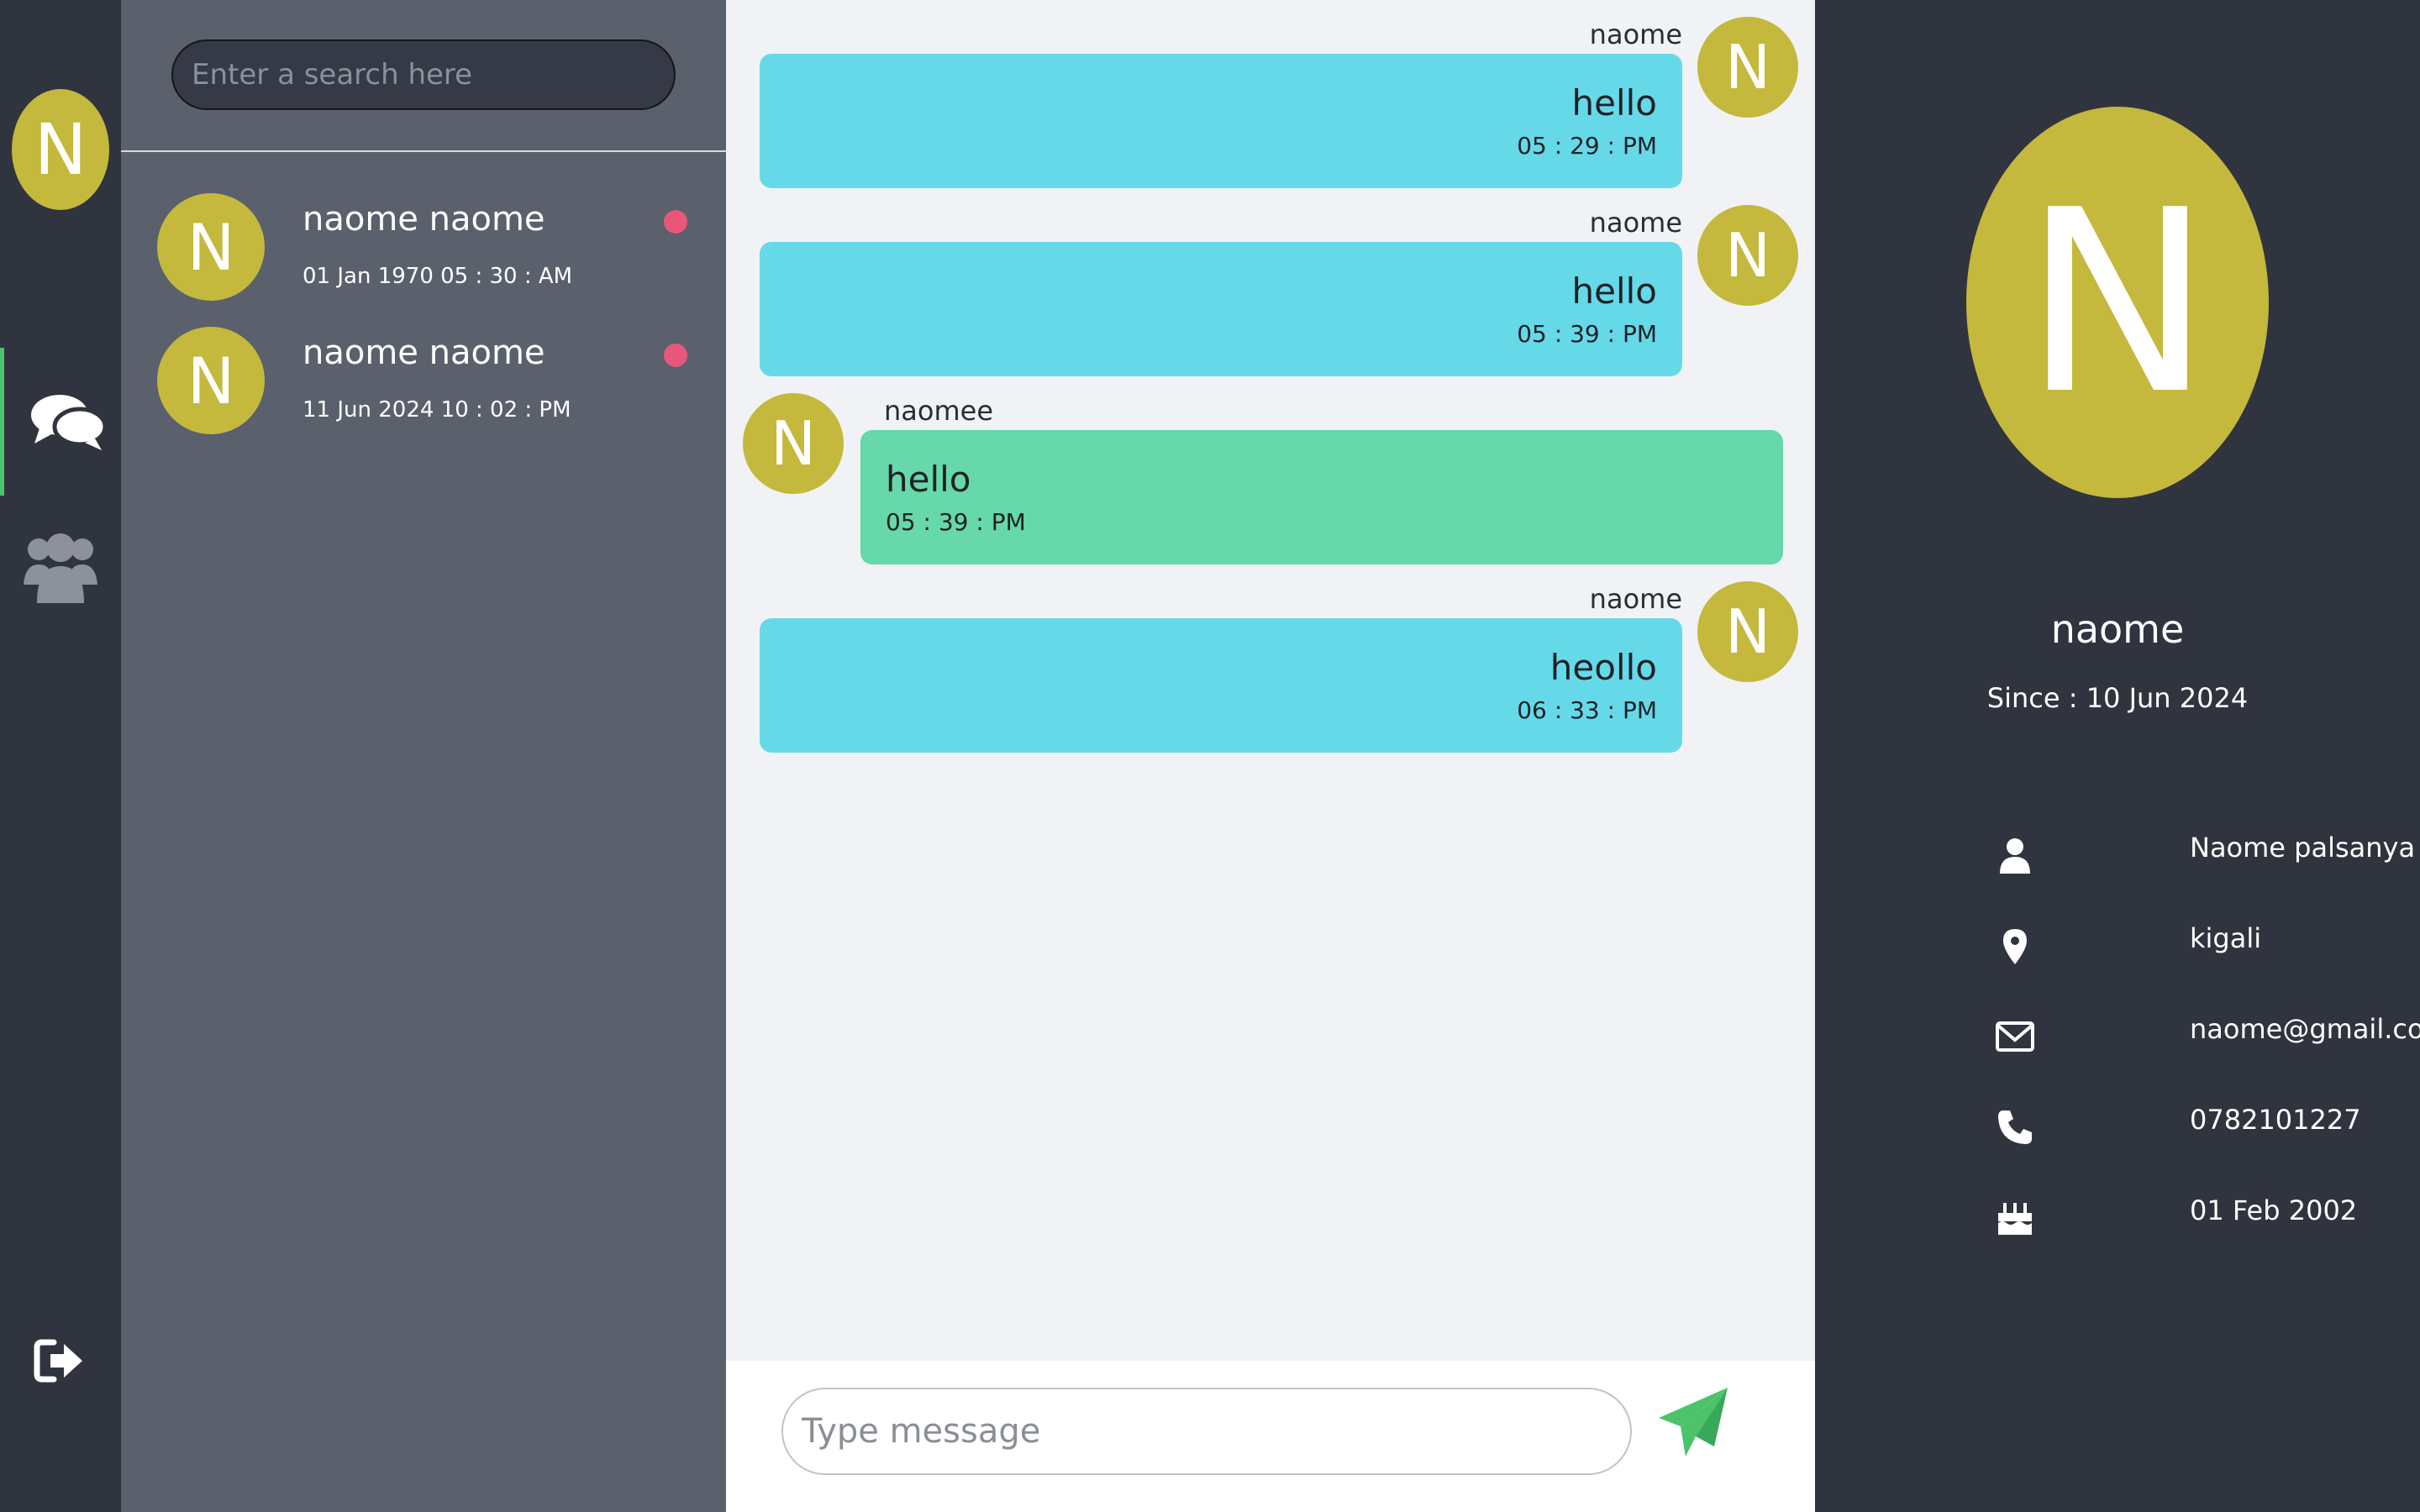  I want to click on users-group-icon, so click(60, 568).